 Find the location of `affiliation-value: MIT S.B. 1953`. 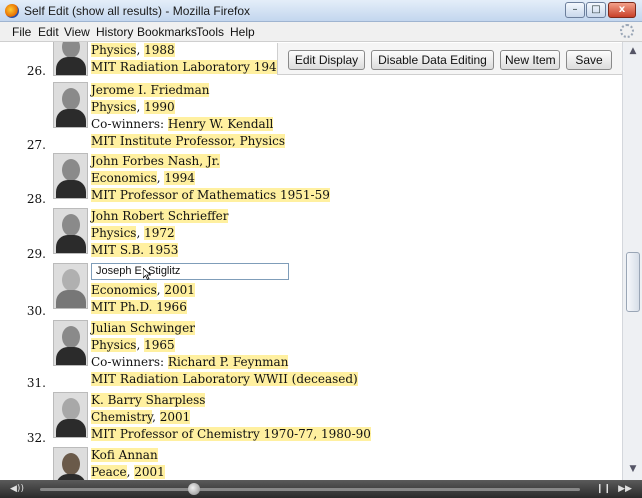

affiliation-value: MIT S.B. 1953 is located at coordinates (135, 250).